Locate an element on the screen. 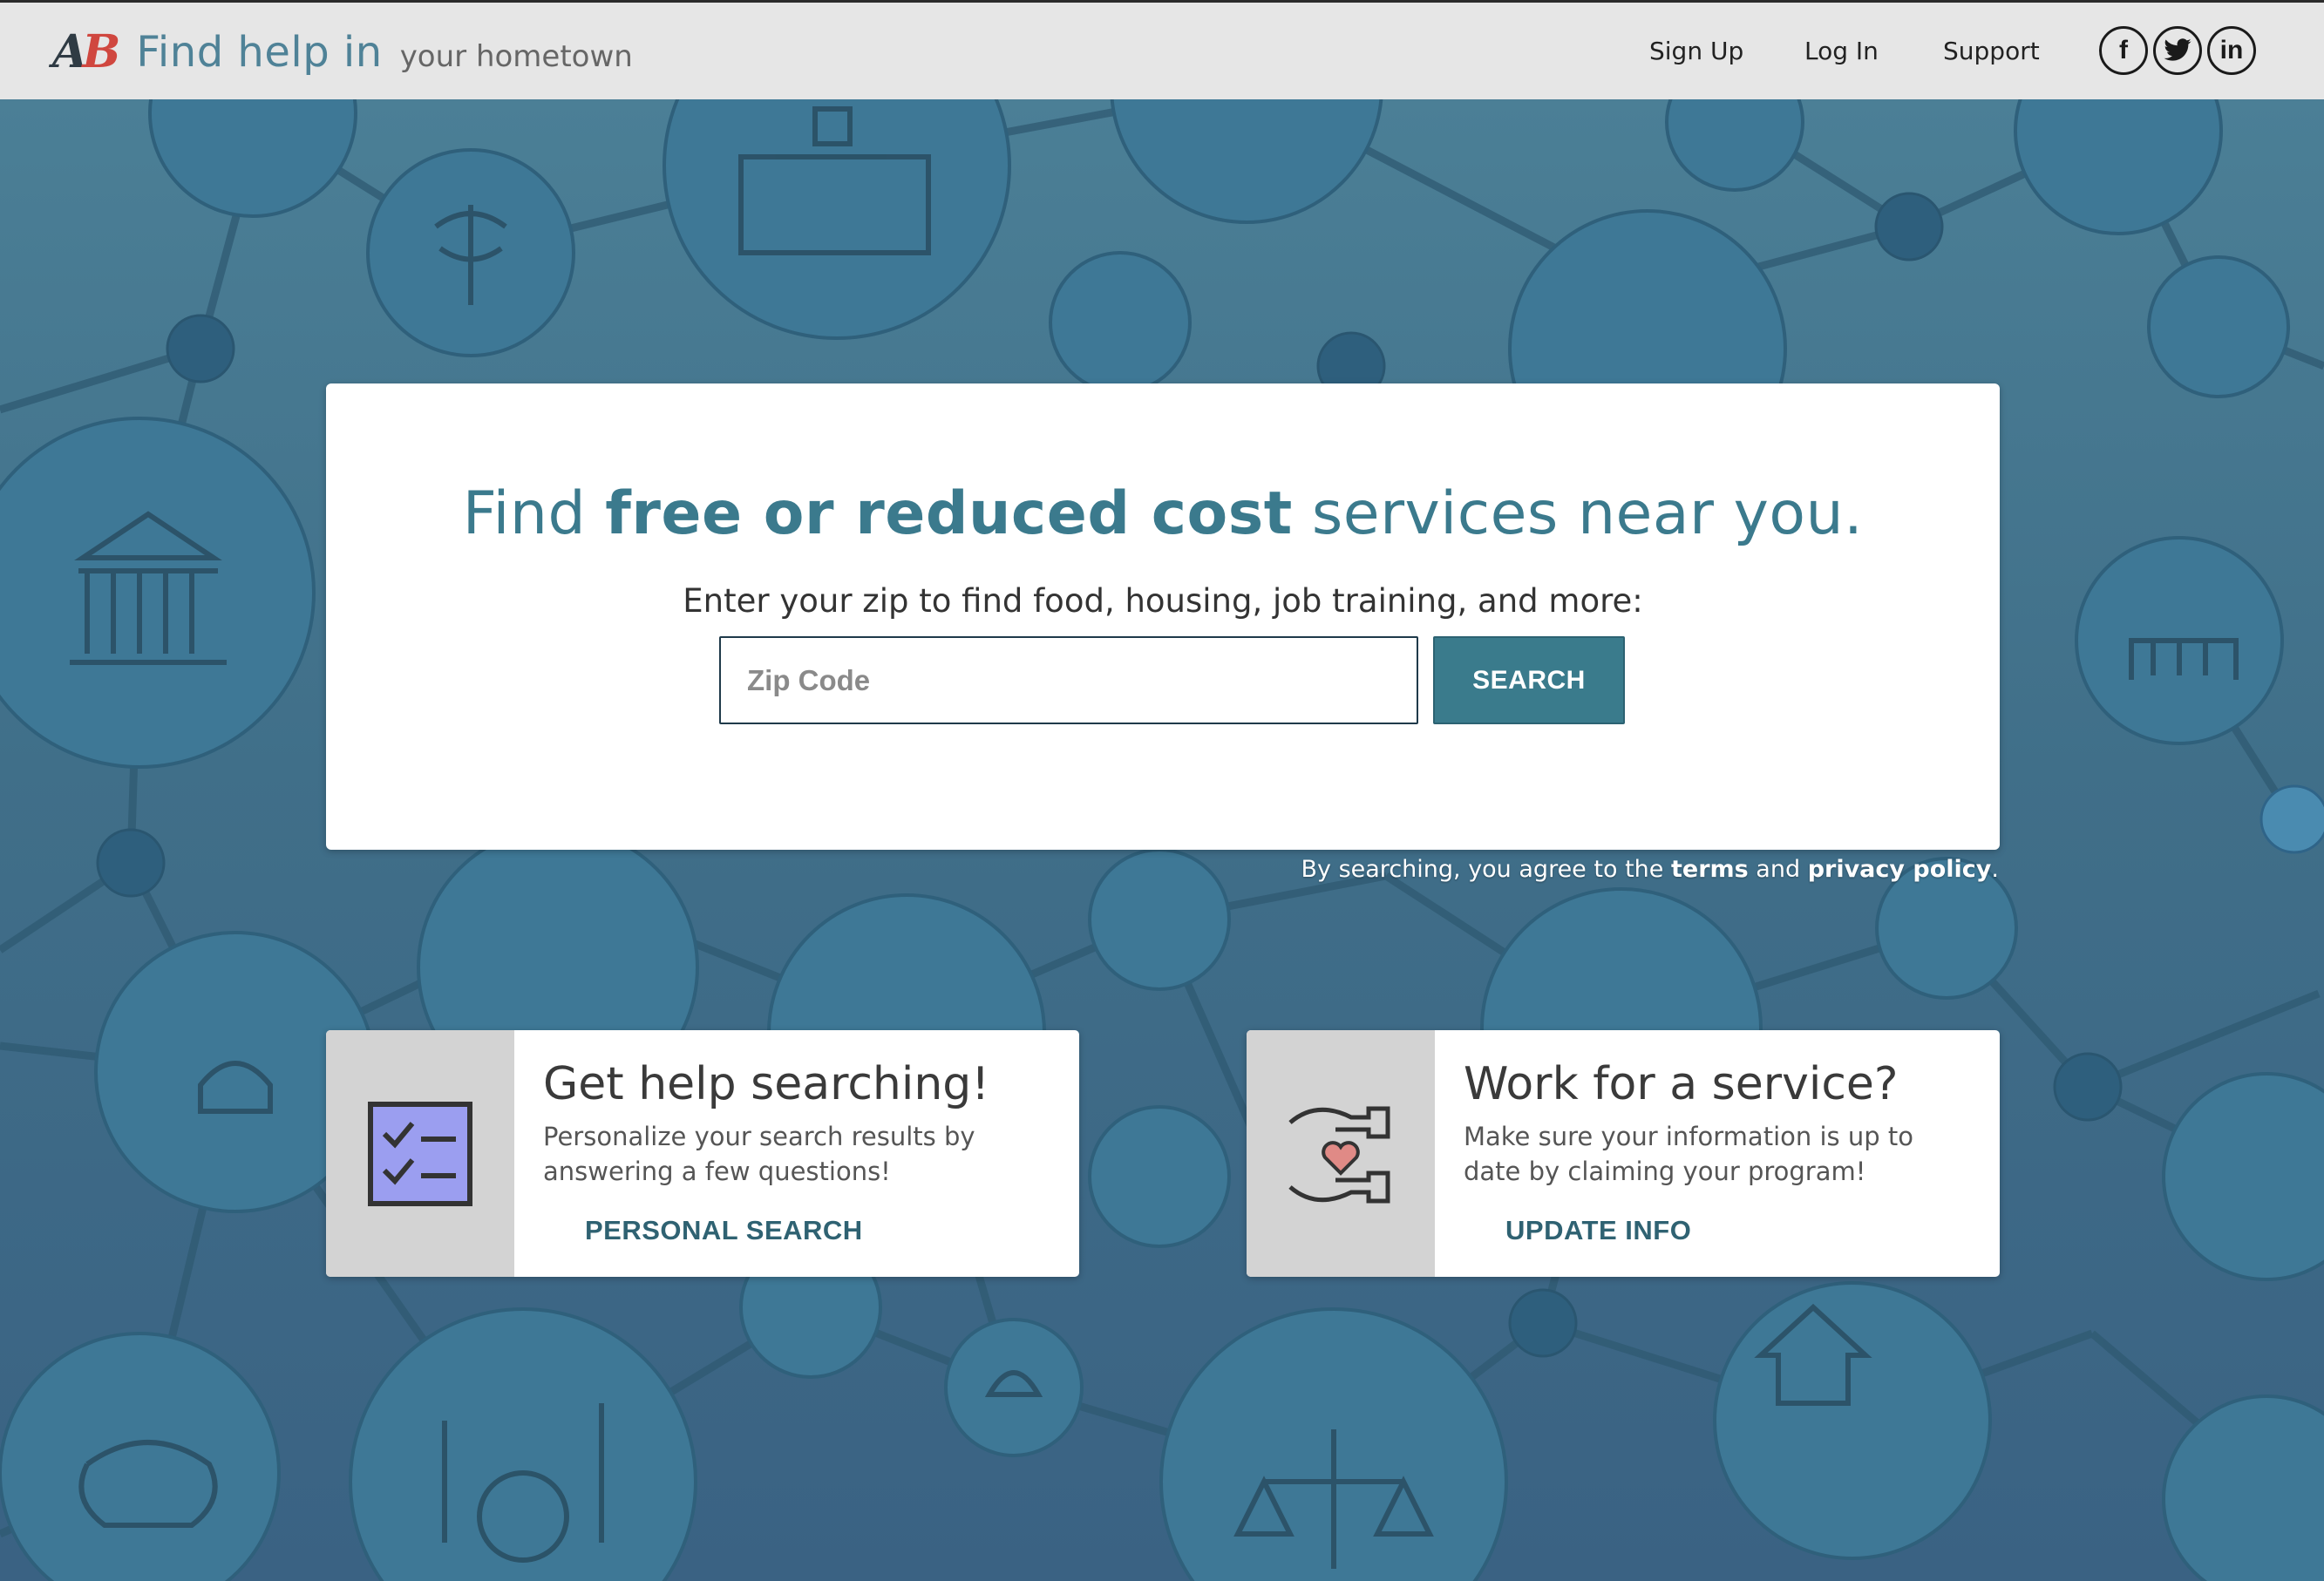 The image size is (2324, 1581). card-title: Work for a service? is located at coordinates (1681, 1084).